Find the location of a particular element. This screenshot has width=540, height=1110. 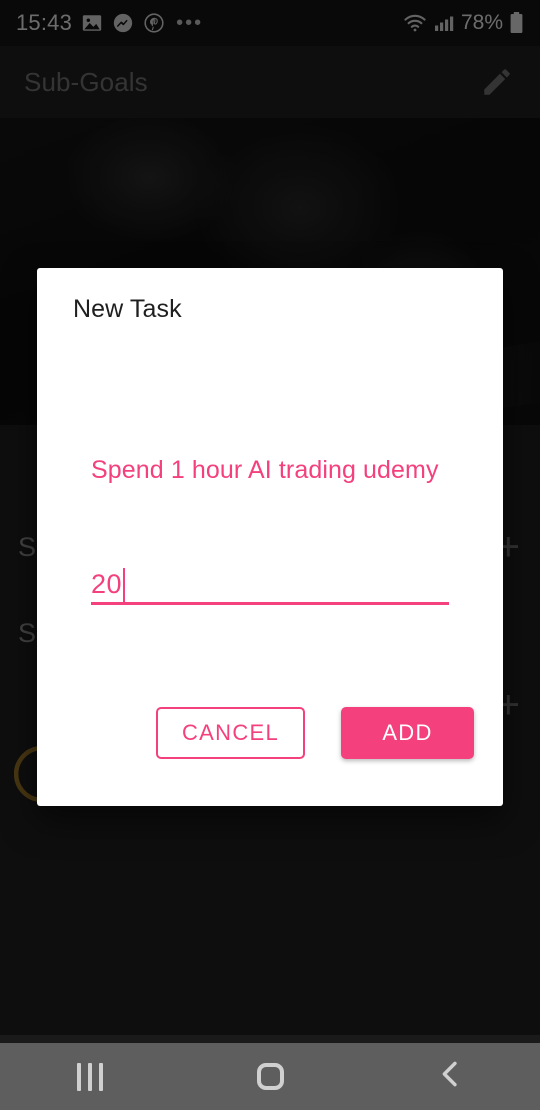

home-button is located at coordinates (270, 1076).